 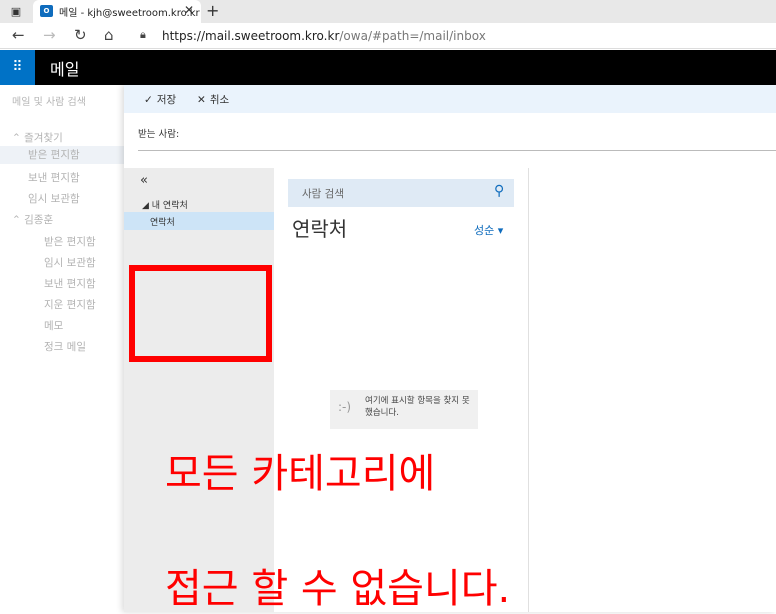 I want to click on pane-divider, so click(x=528, y=390).